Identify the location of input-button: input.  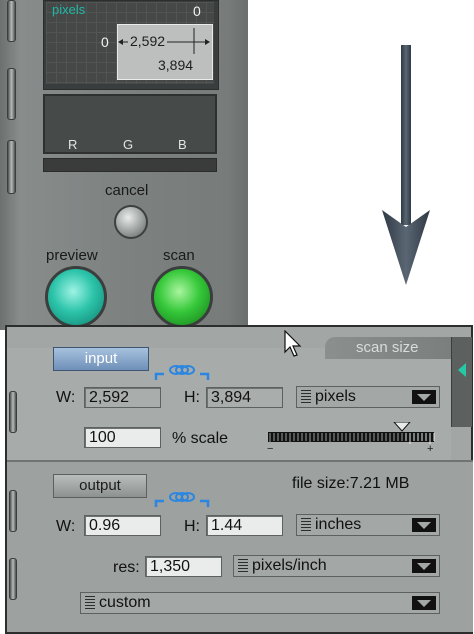
(101, 359).